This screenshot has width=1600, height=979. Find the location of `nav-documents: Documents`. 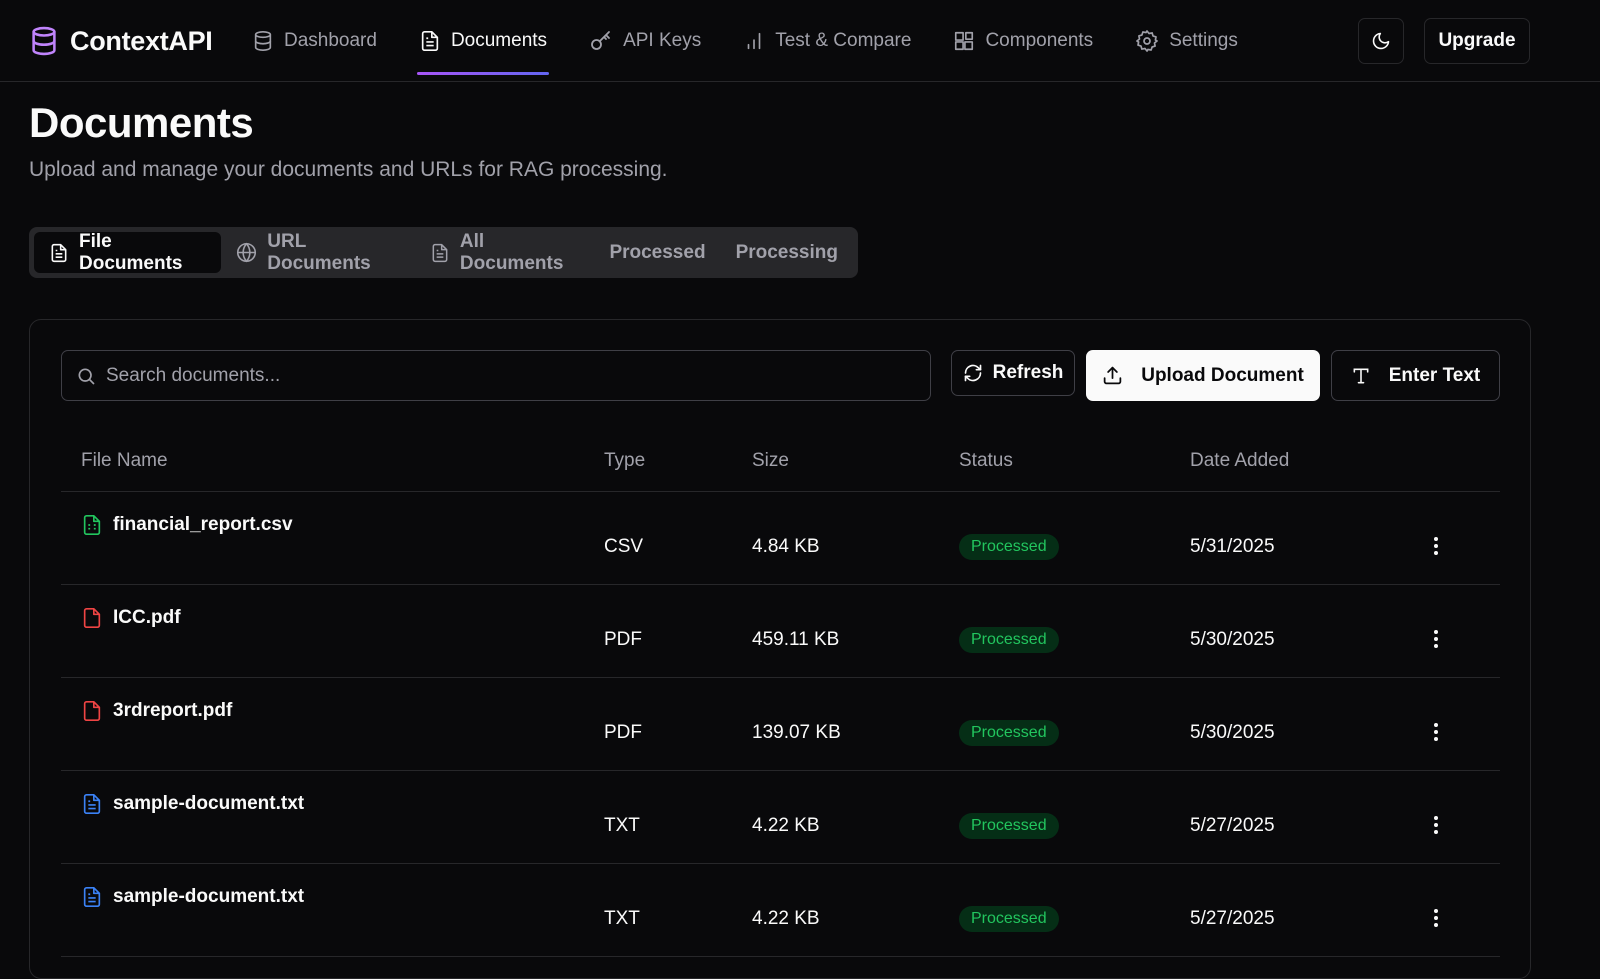

nav-documents: Documents is located at coordinates (483, 41).